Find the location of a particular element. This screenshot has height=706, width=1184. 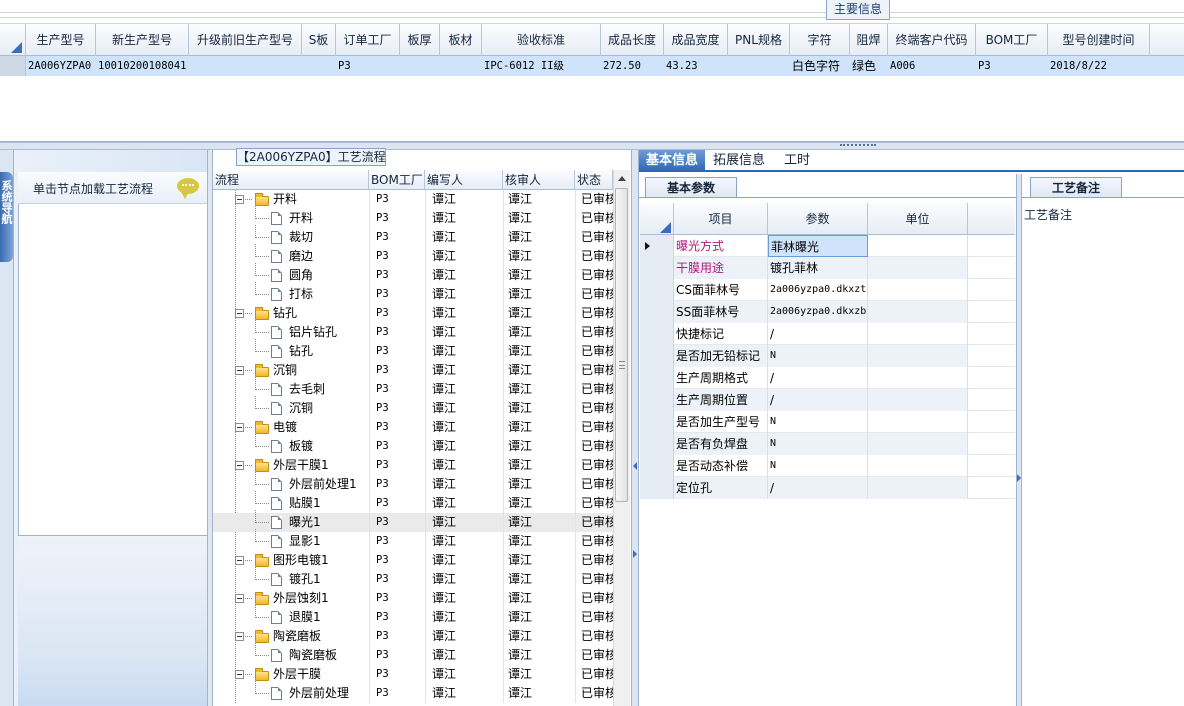

tree-row: 显影1 P3 谭江 谭江 已审核 is located at coordinates (413, 540).